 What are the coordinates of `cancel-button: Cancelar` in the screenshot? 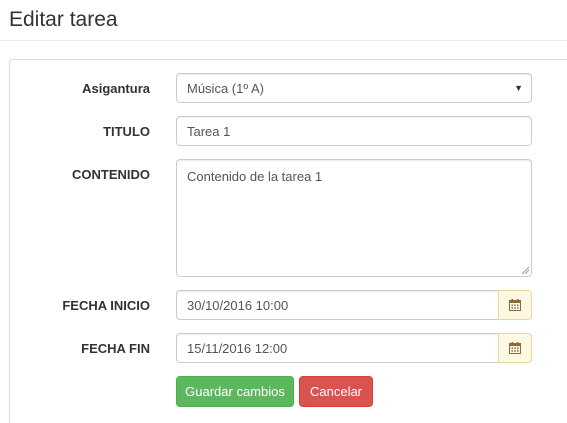 It's located at (336, 391).